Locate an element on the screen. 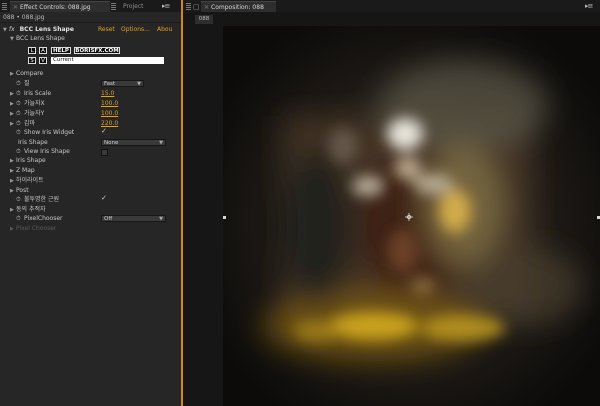 Image resolution: width=600 pixels, height=406 pixels. param-pixel-chooser: ⏱ PixelChooser is located at coordinates (36, 218).